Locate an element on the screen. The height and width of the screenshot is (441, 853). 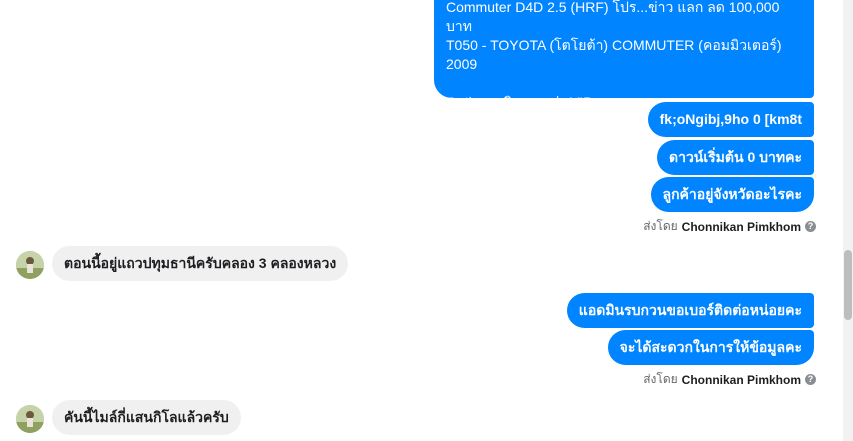
outgoing-message: จะได้สะดวกในการให้ข้อมูลคะ is located at coordinates (710, 347).